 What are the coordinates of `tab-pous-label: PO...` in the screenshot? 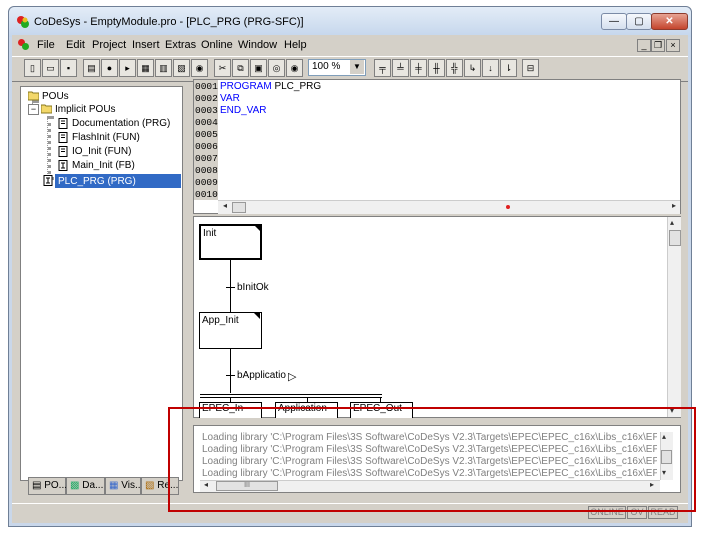 It's located at (56, 485).